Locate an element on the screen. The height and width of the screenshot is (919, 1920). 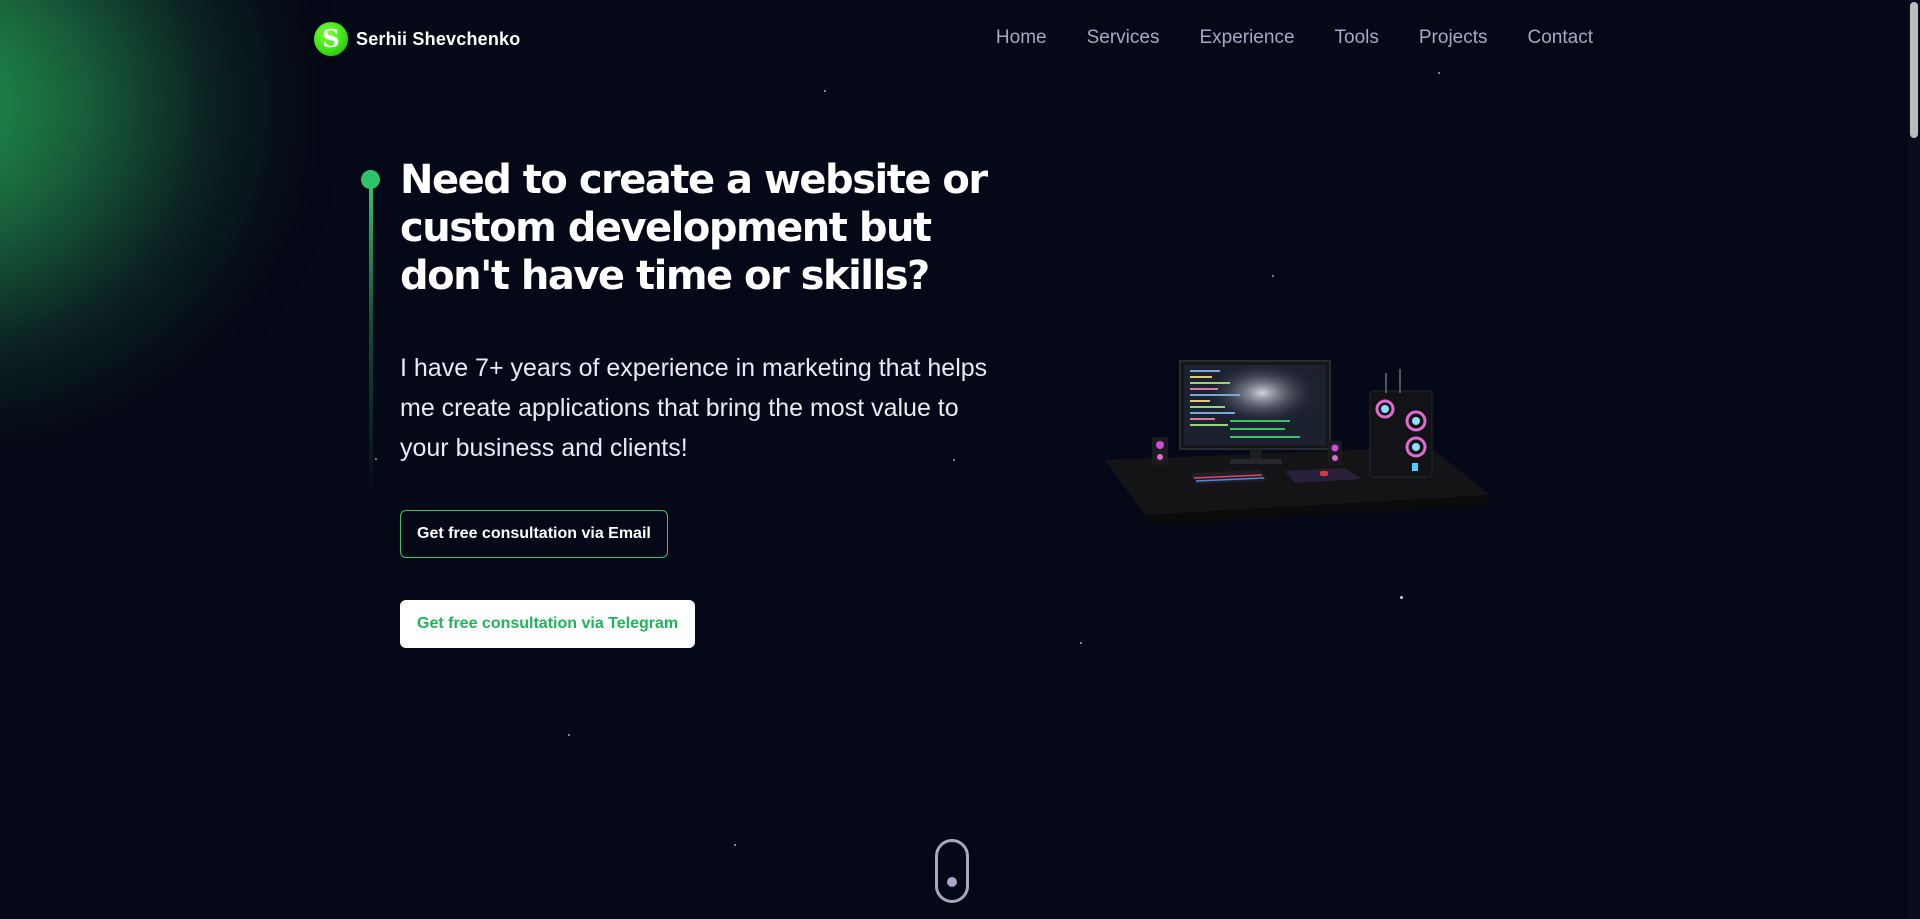
scrollbar-thumb is located at coordinates (1914, 70).